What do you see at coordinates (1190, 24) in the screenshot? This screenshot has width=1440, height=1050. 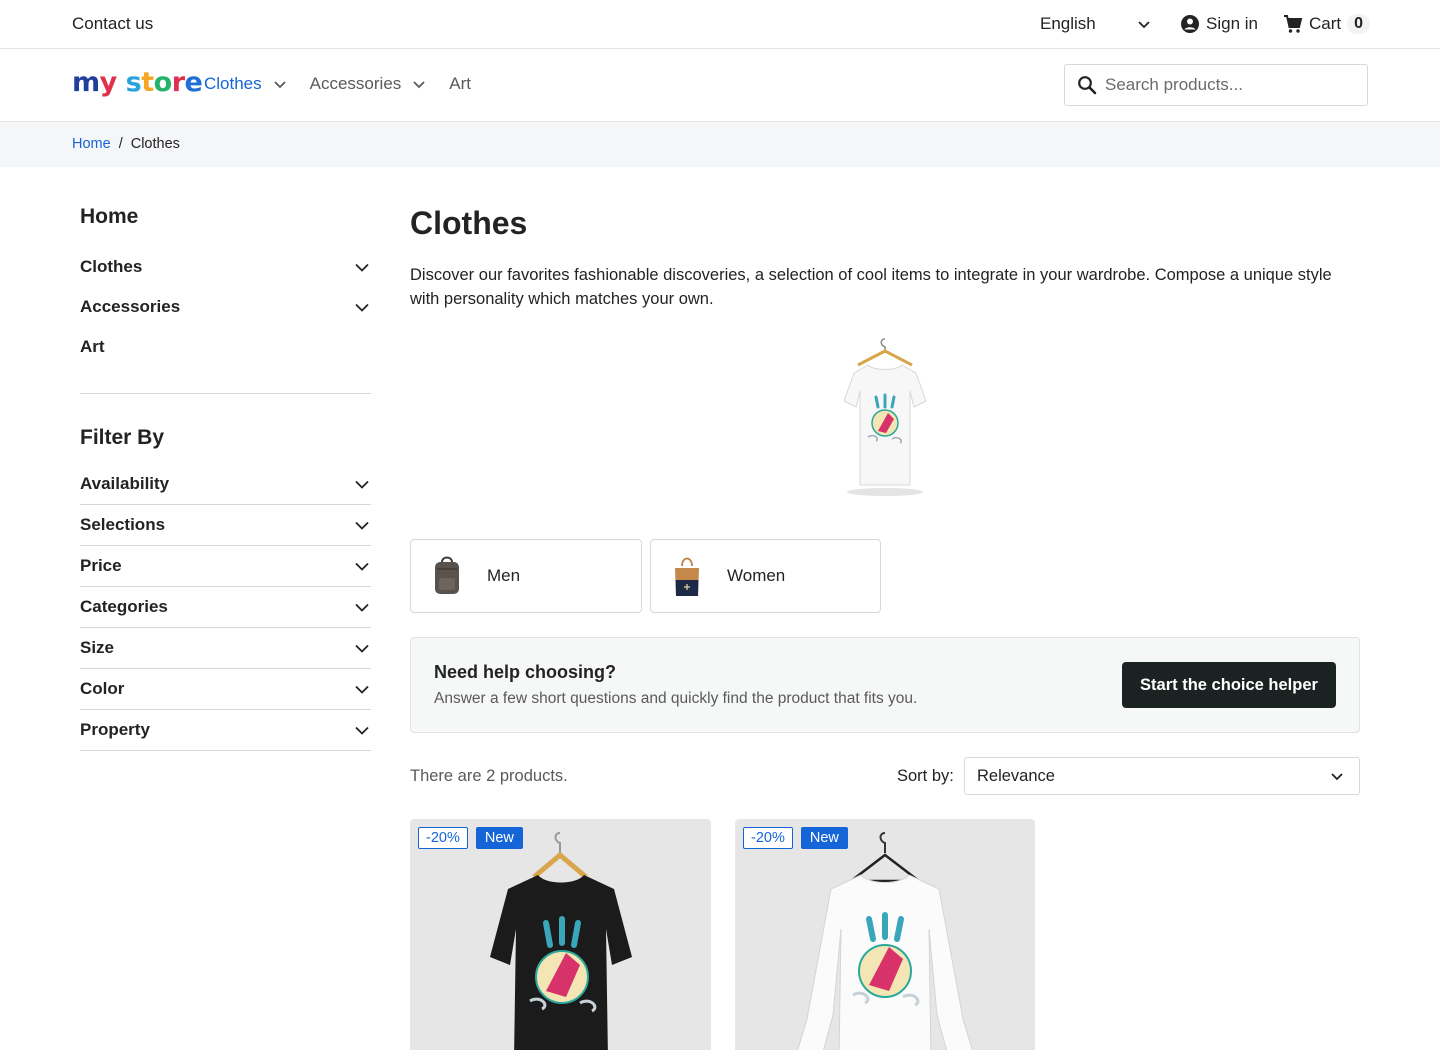 I see `account-icon` at bounding box center [1190, 24].